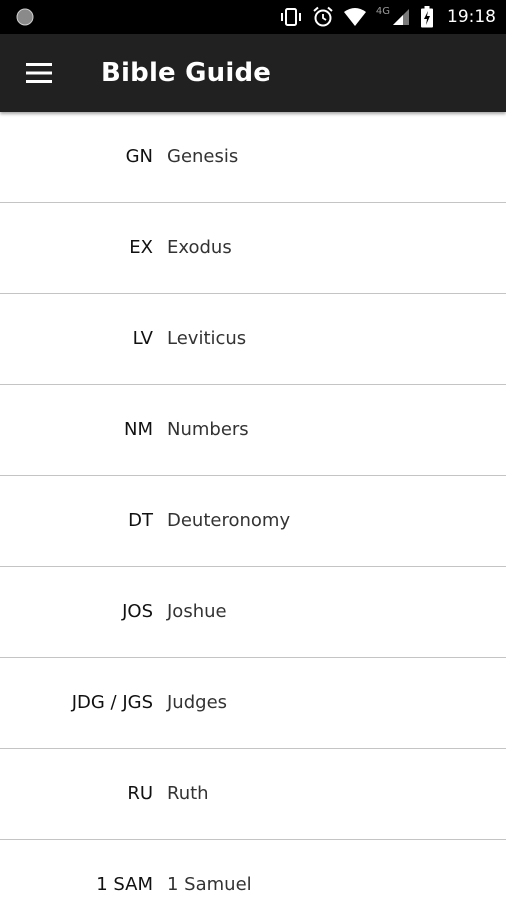  What do you see at coordinates (207, 338) in the screenshot?
I see `book-name: Leviticus` at bounding box center [207, 338].